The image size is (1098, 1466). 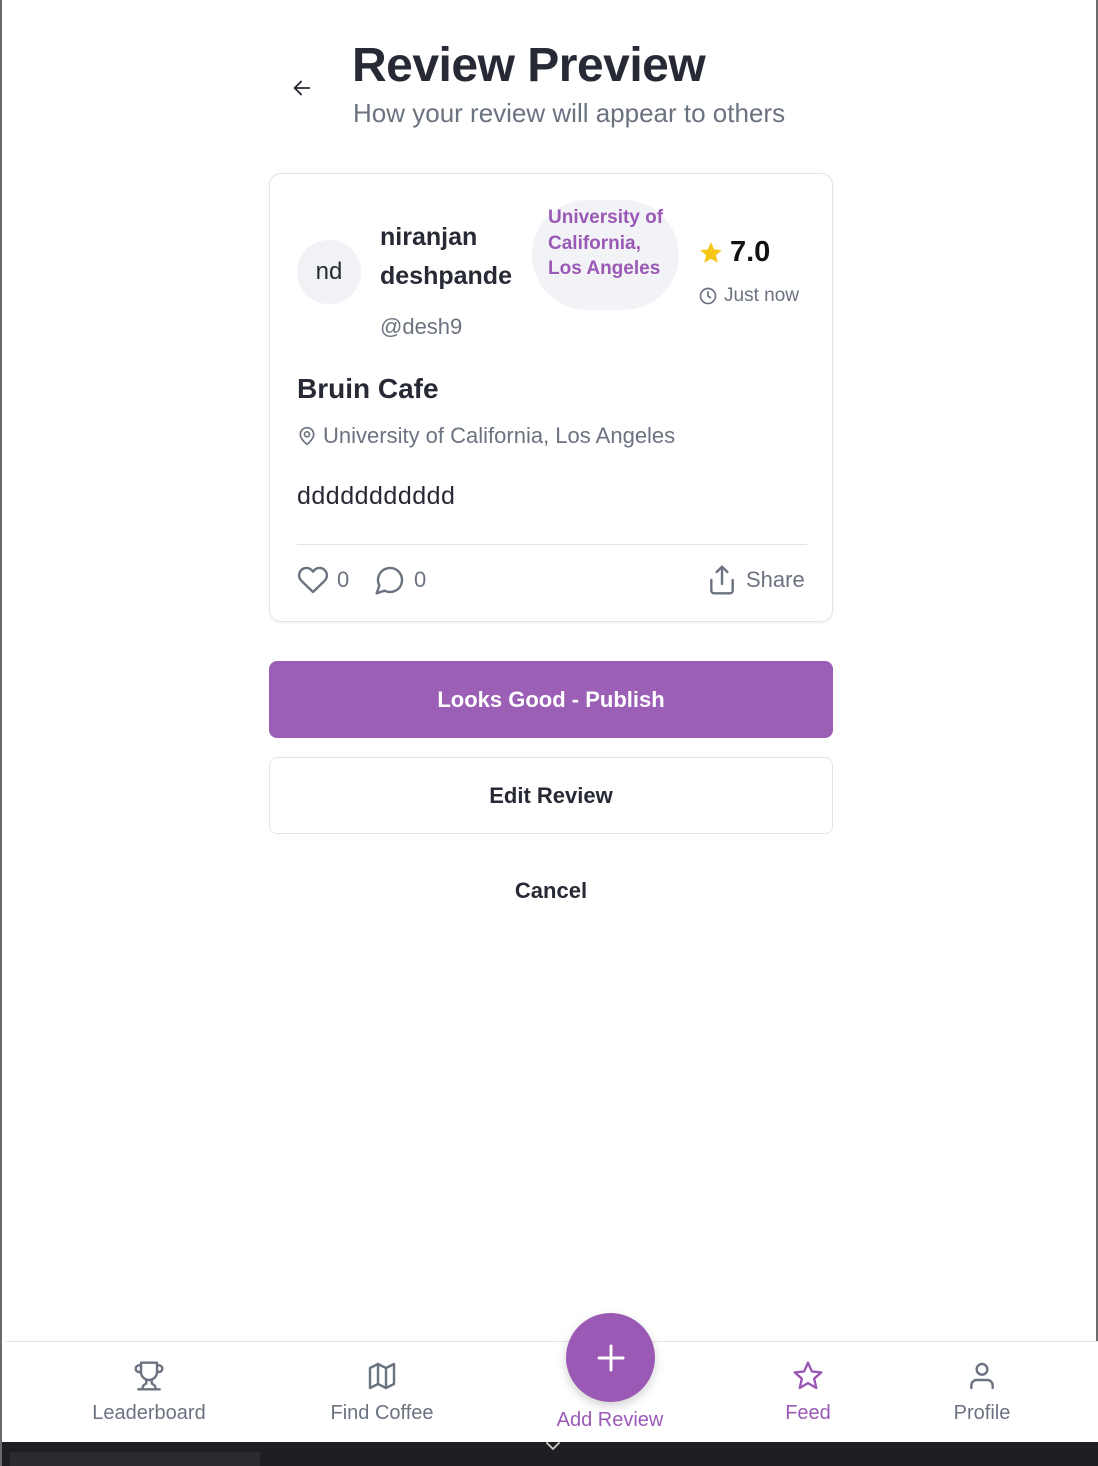 I want to click on avatar-initials: nd, so click(x=329, y=271).